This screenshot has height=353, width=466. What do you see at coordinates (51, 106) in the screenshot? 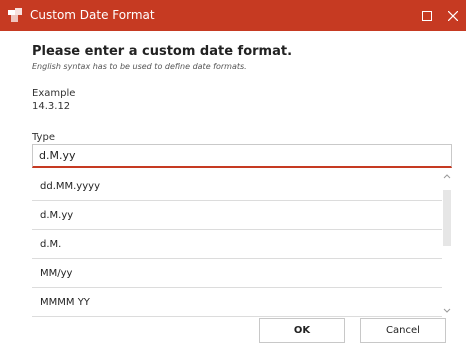
I see `example-value: 14.3.12` at bounding box center [51, 106].